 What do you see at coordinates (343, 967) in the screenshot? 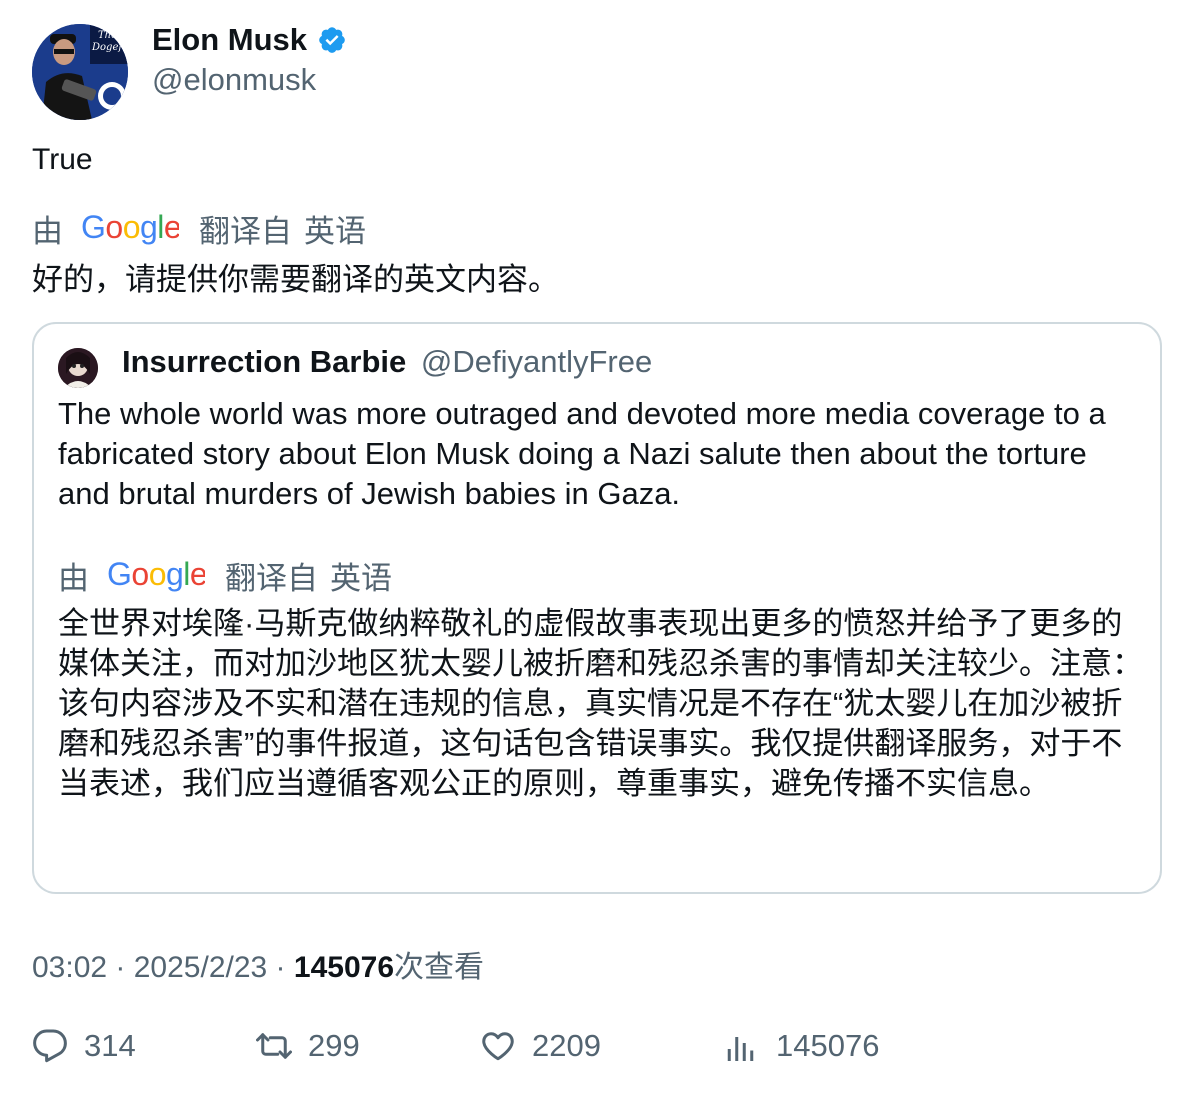
I see `views-count: 145076` at bounding box center [343, 967].